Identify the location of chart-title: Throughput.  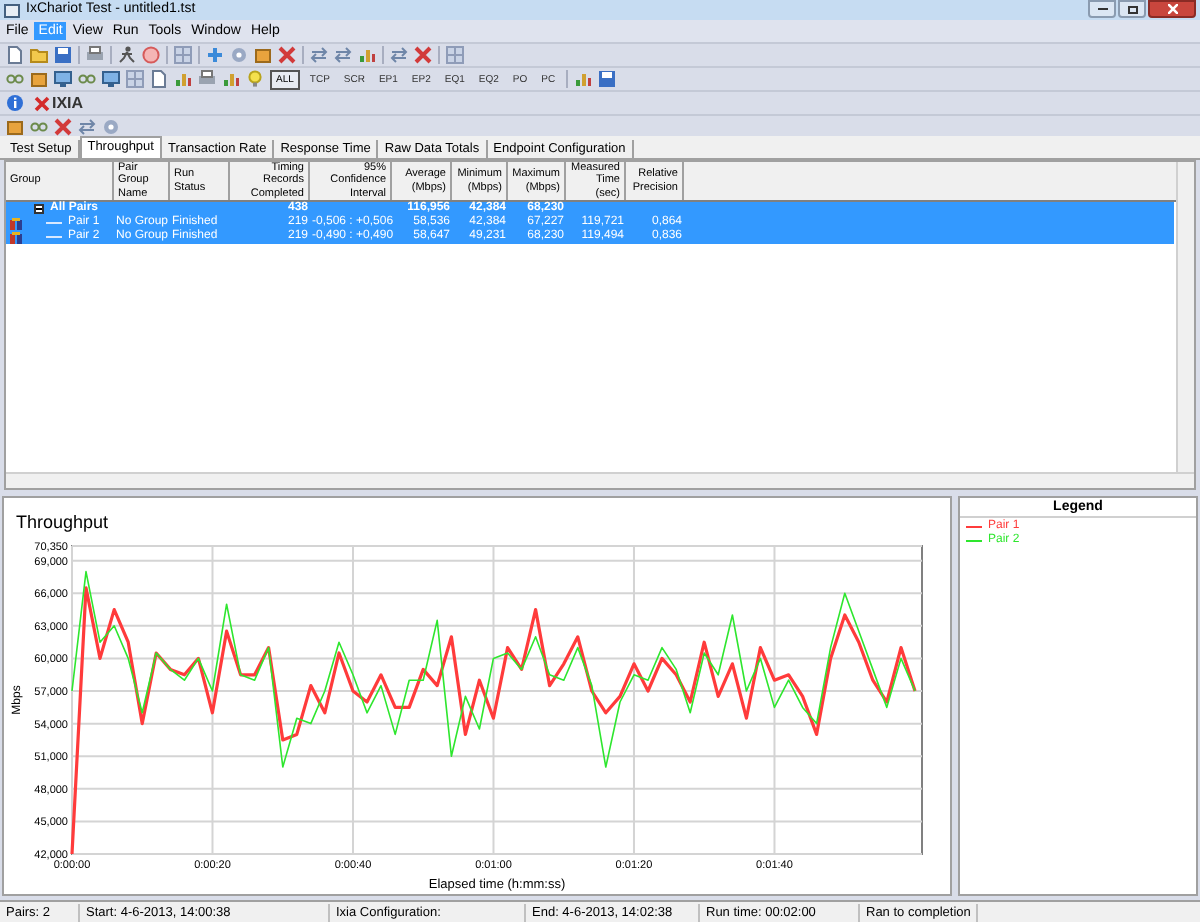
(62, 522).